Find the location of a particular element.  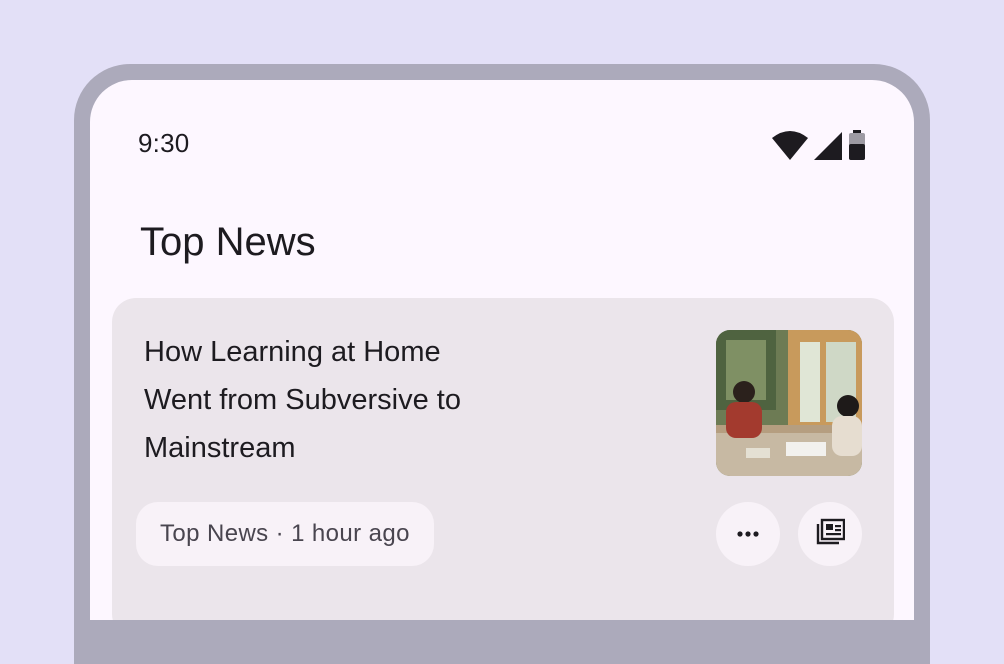

signal-icon is located at coordinates (828, 146).